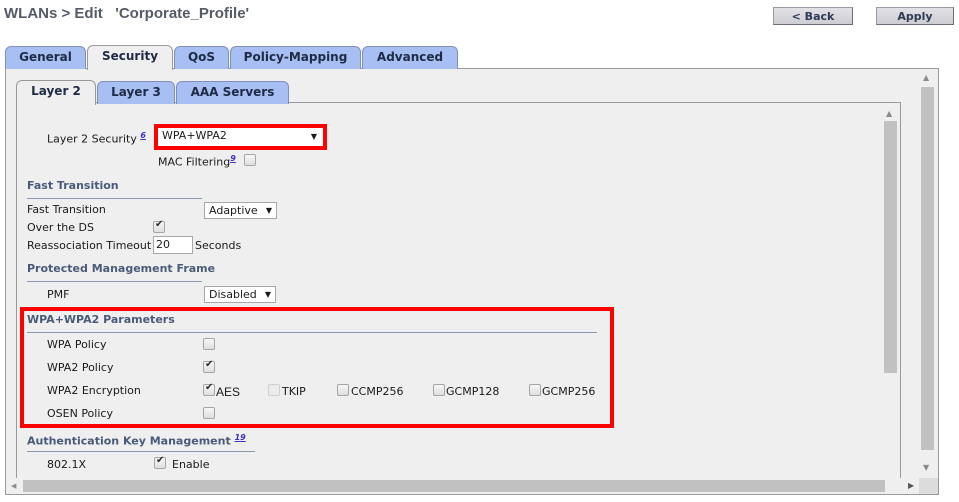 The image size is (959, 502). Describe the element at coordinates (209, 413) in the screenshot. I see `osen-policy-checkbox` at that location.